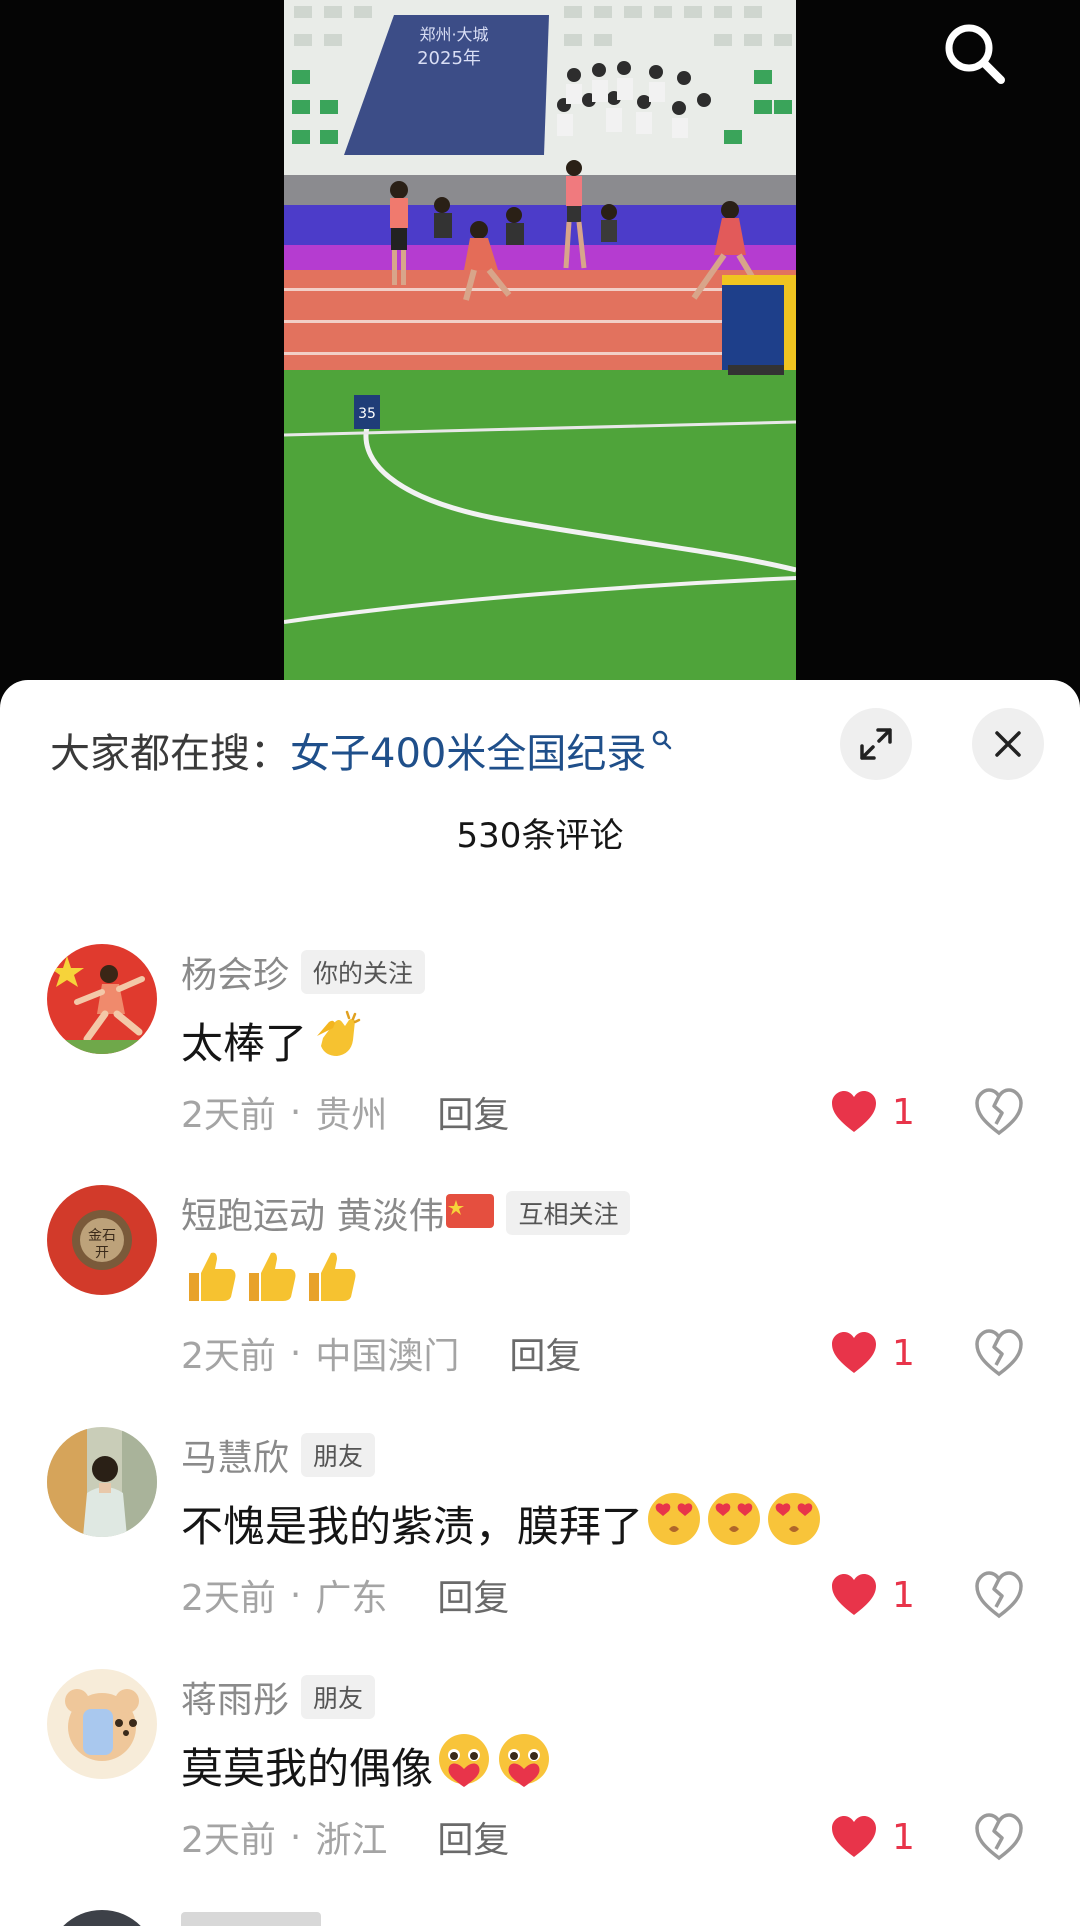  Describe the element at coordinates (336, 1040) in the screenshot. I see `clap-emoji` at that location.